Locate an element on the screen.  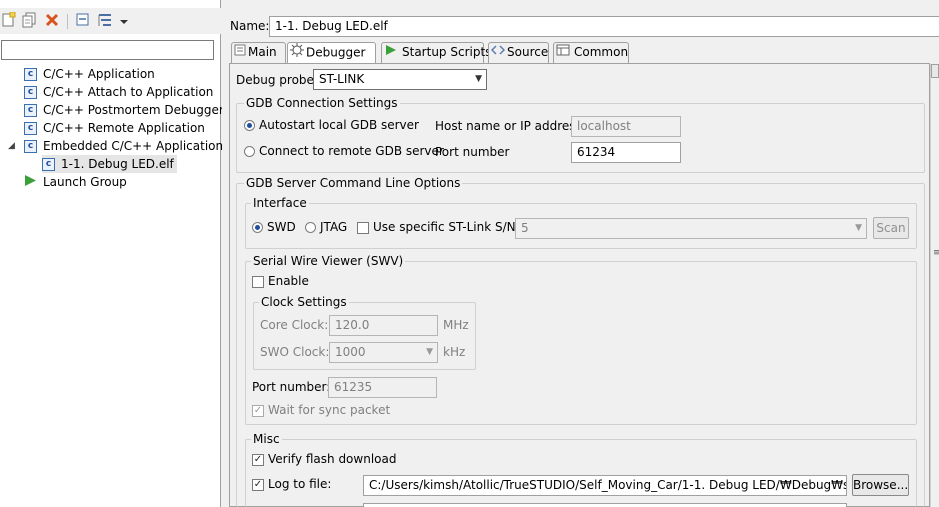
tree-item-label: Launch Group is located at coordinates (85, 182).